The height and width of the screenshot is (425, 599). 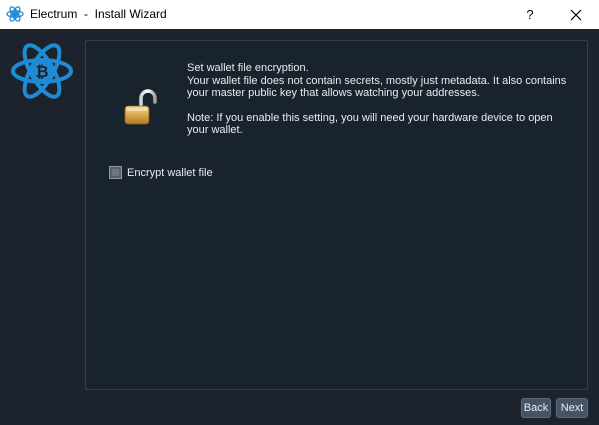 I want to click on help-button: ?, so click(x=530, y=14).